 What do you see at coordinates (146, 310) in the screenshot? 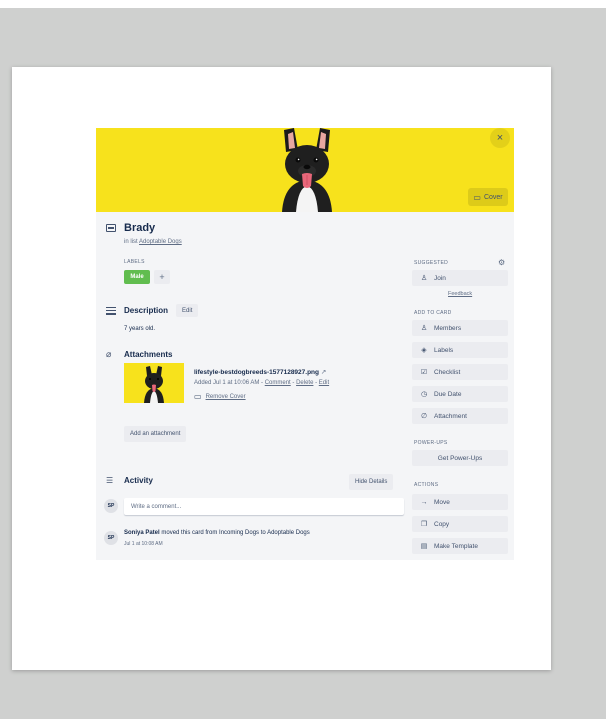
I see `description-heading: Description` at bounding box center [146, 310].